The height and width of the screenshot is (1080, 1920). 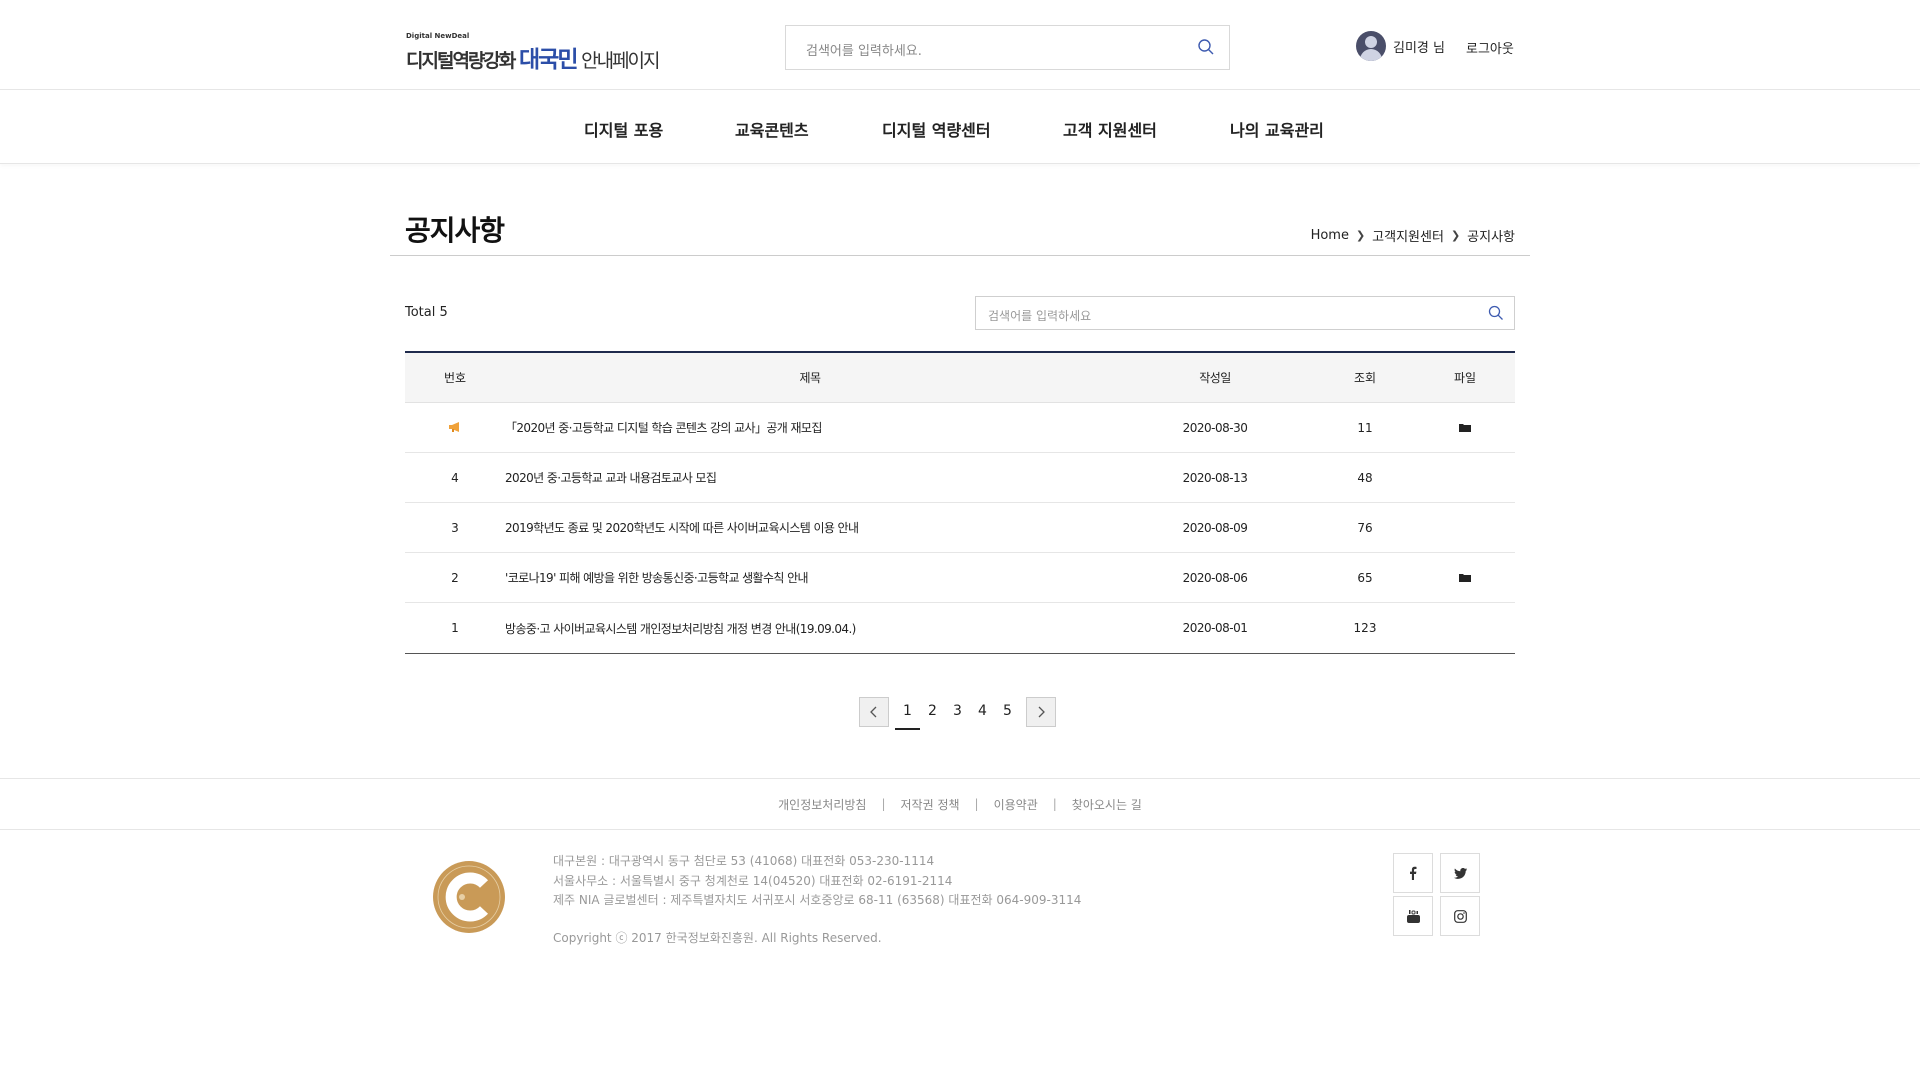 I want to click on nav-item-edu-contents: 교육콘텐츠, so click(x=772, y=129).